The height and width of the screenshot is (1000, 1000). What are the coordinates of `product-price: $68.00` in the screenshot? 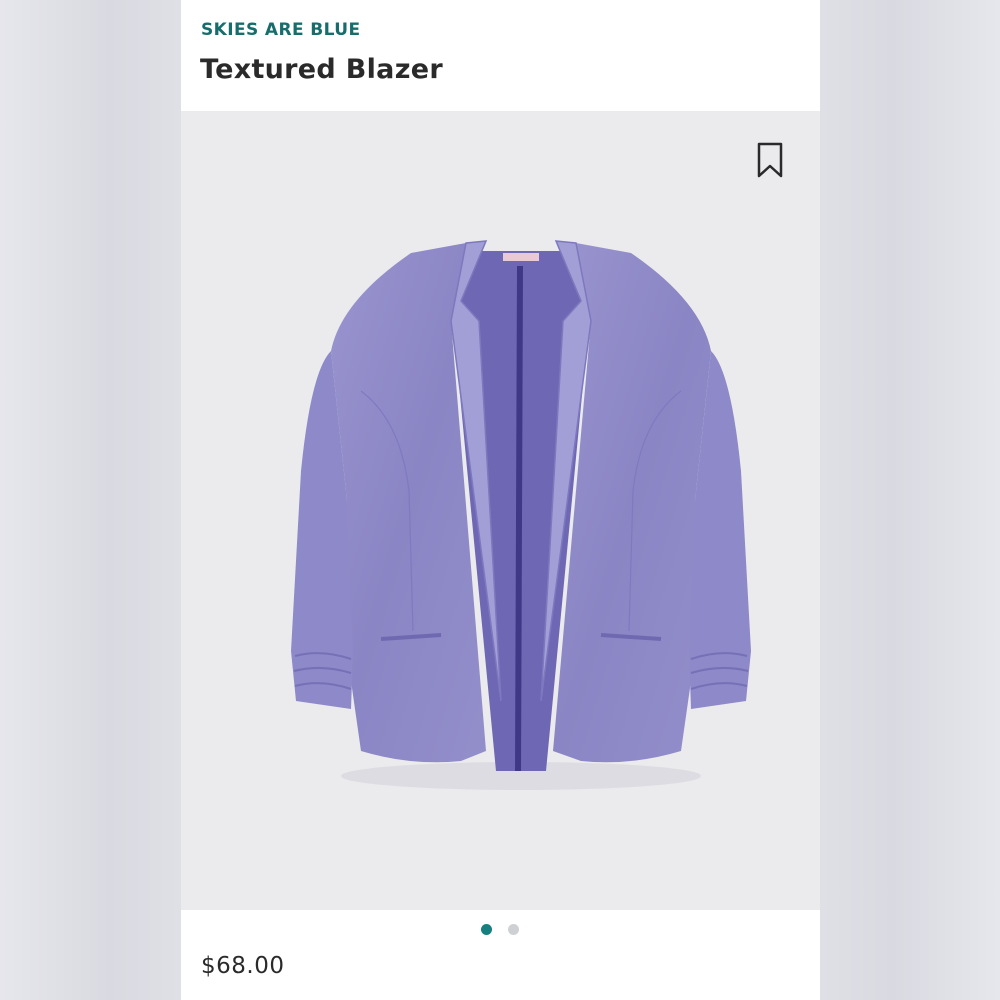 It's located at (243, 966).